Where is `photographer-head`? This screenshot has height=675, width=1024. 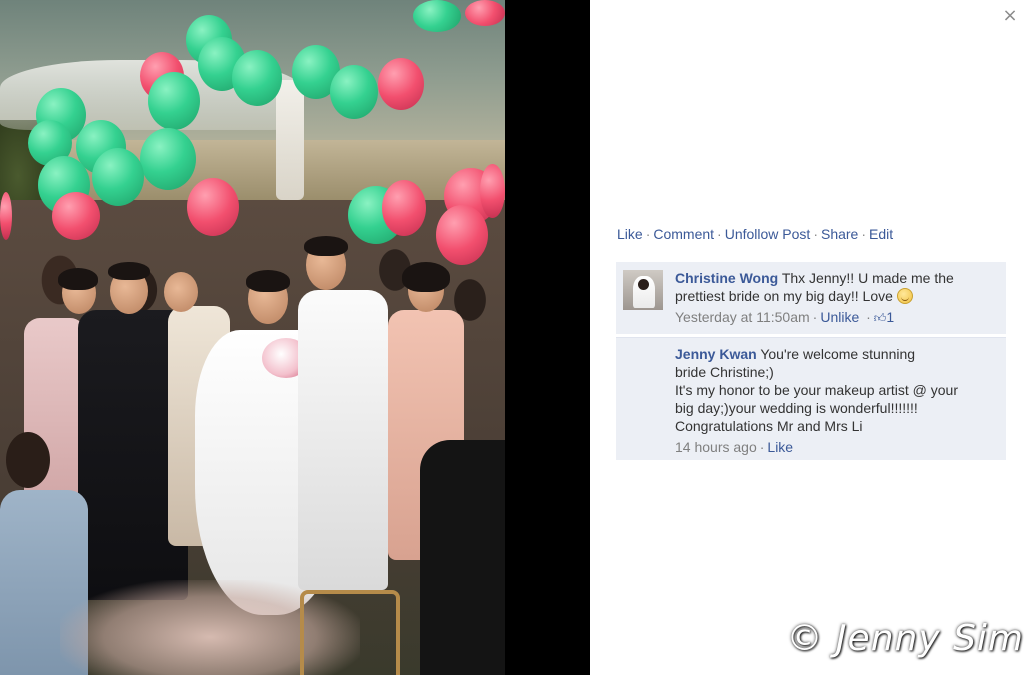 photographer-head is located at coordinates (28, 460).